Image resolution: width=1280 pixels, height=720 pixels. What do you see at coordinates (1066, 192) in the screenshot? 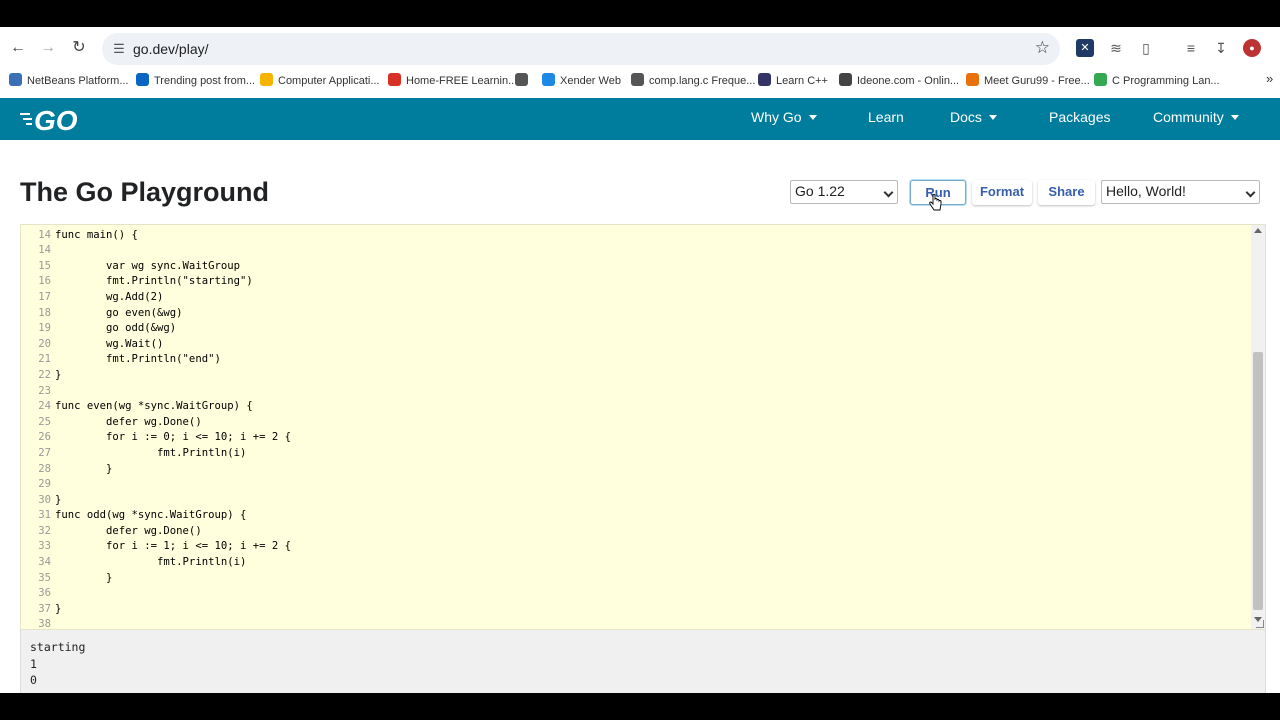
I see `share-button: Share` at bounding box center [1066, 192].